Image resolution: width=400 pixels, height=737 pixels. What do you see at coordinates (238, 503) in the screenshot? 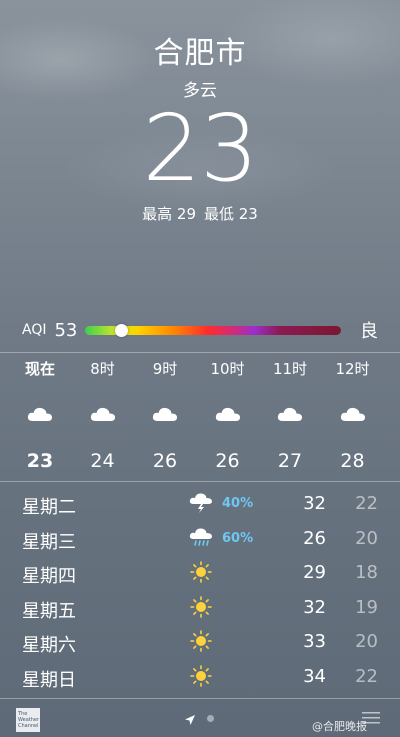
I see `precip-chance: 40%` at bounding box center [238, 503].